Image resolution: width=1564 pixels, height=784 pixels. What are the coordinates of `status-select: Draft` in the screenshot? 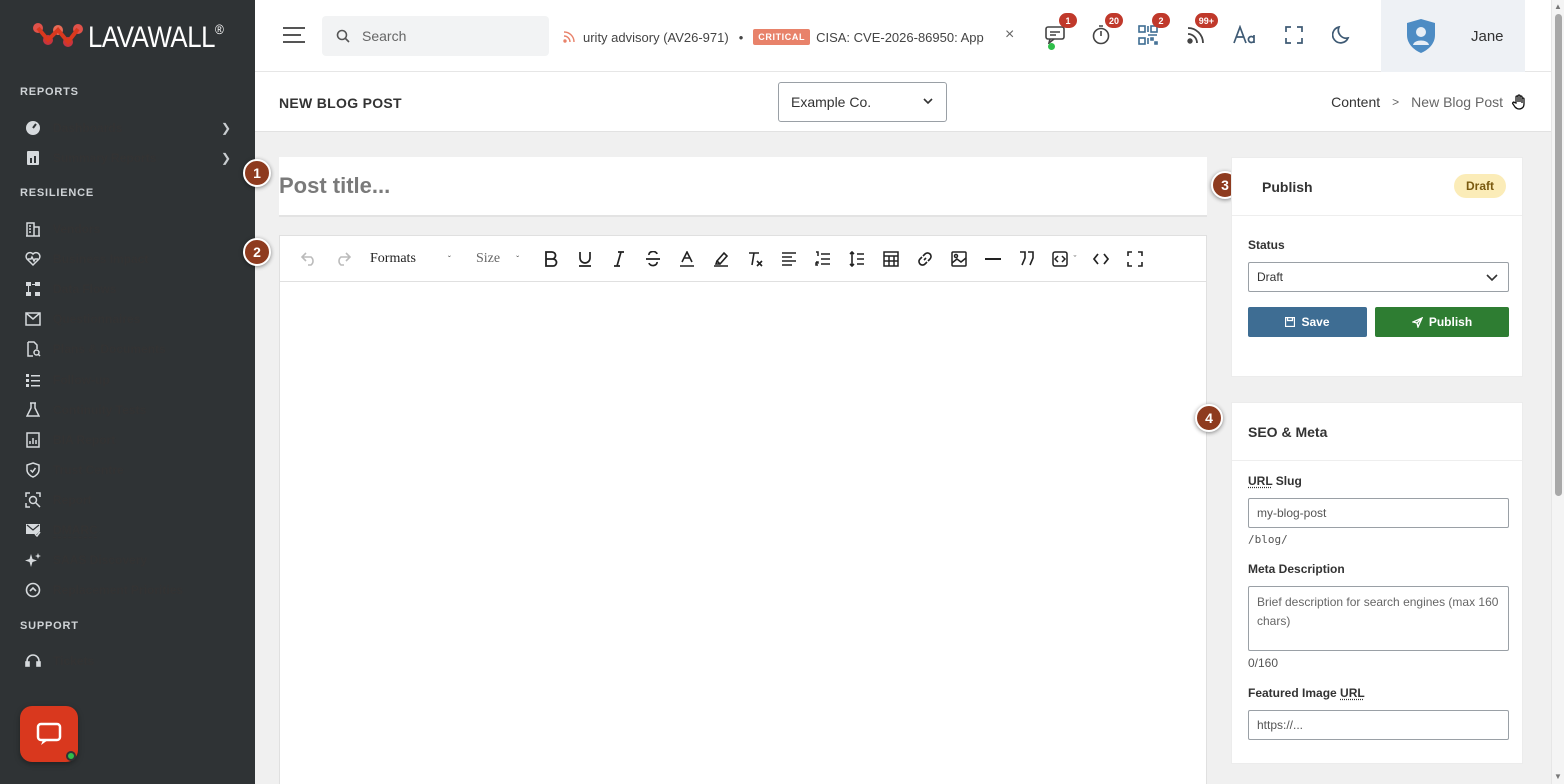 It's located at (1378, 277).